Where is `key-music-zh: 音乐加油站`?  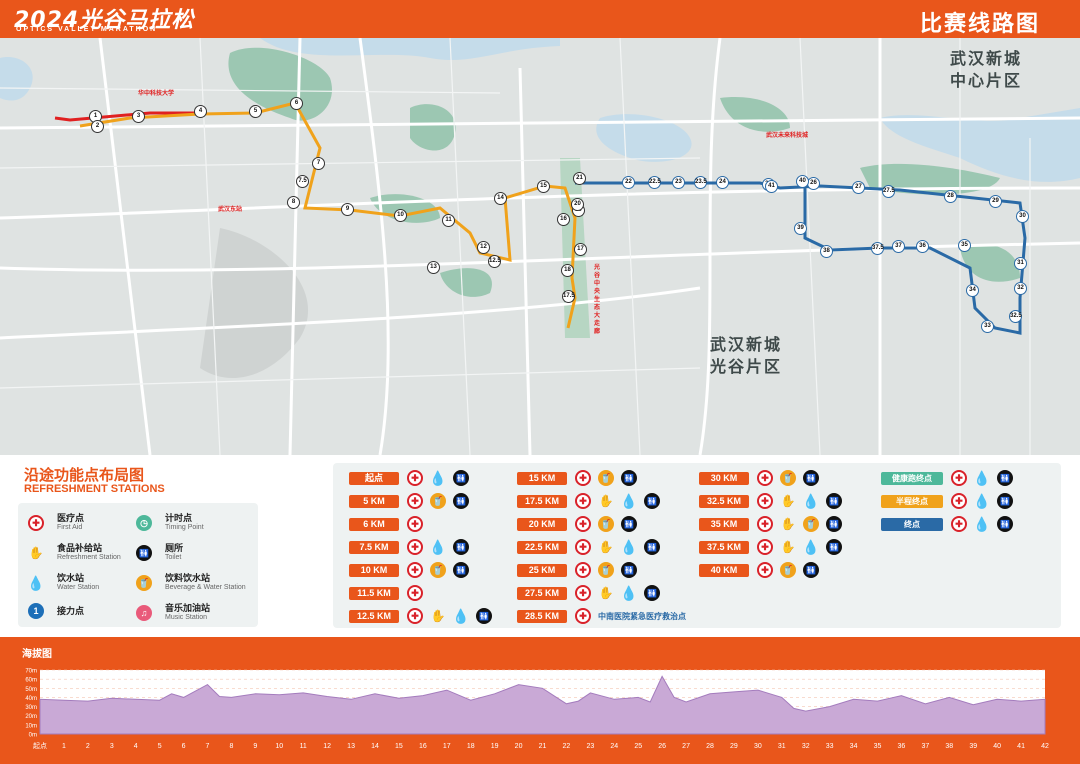 key-music-zh: 音乐加油站 is located at coordinates (188, 608).